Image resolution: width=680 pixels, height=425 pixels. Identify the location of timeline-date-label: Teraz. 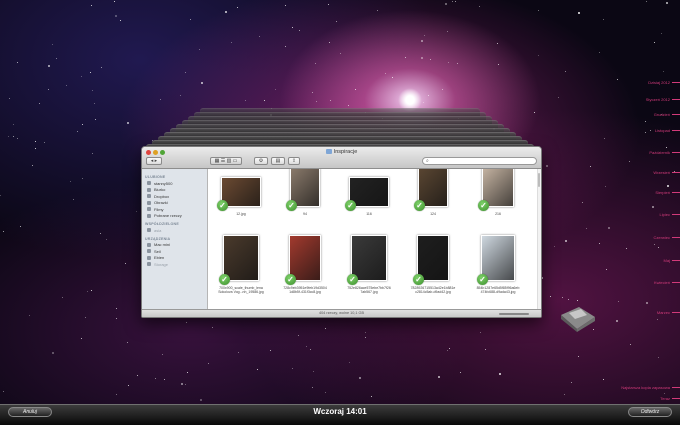
(665, 398).